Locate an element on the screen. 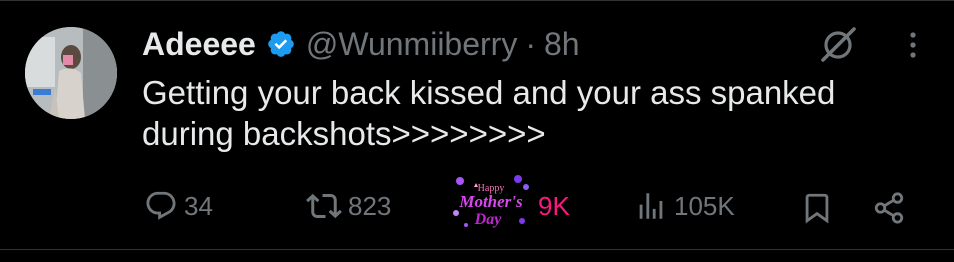 The height and width of the screenshot is (262, 954). bookmark-button is located at coordinates (817, 208).